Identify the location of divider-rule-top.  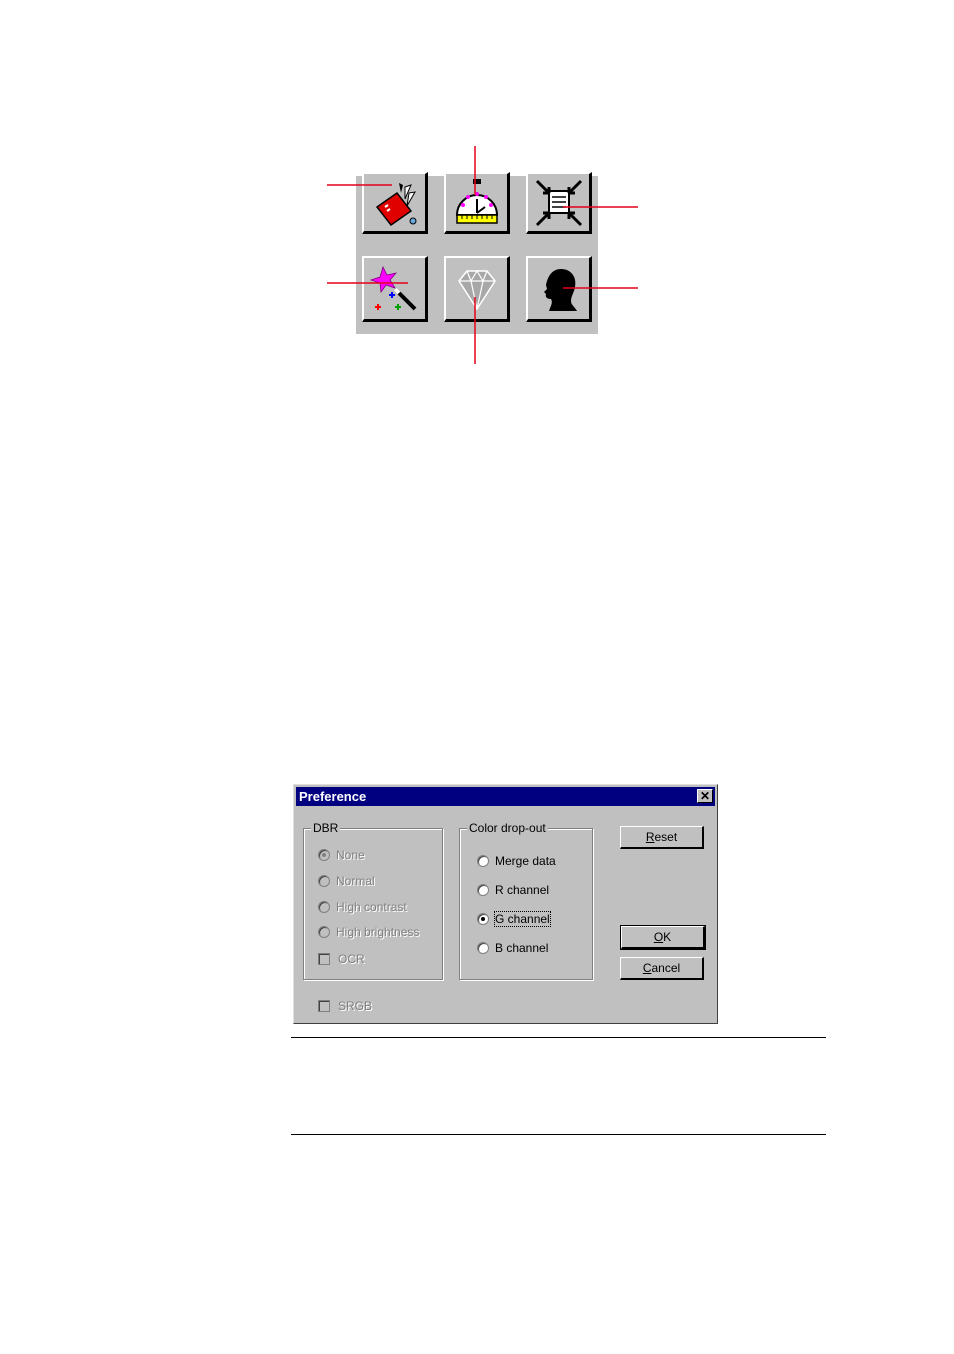
(558, 1037).